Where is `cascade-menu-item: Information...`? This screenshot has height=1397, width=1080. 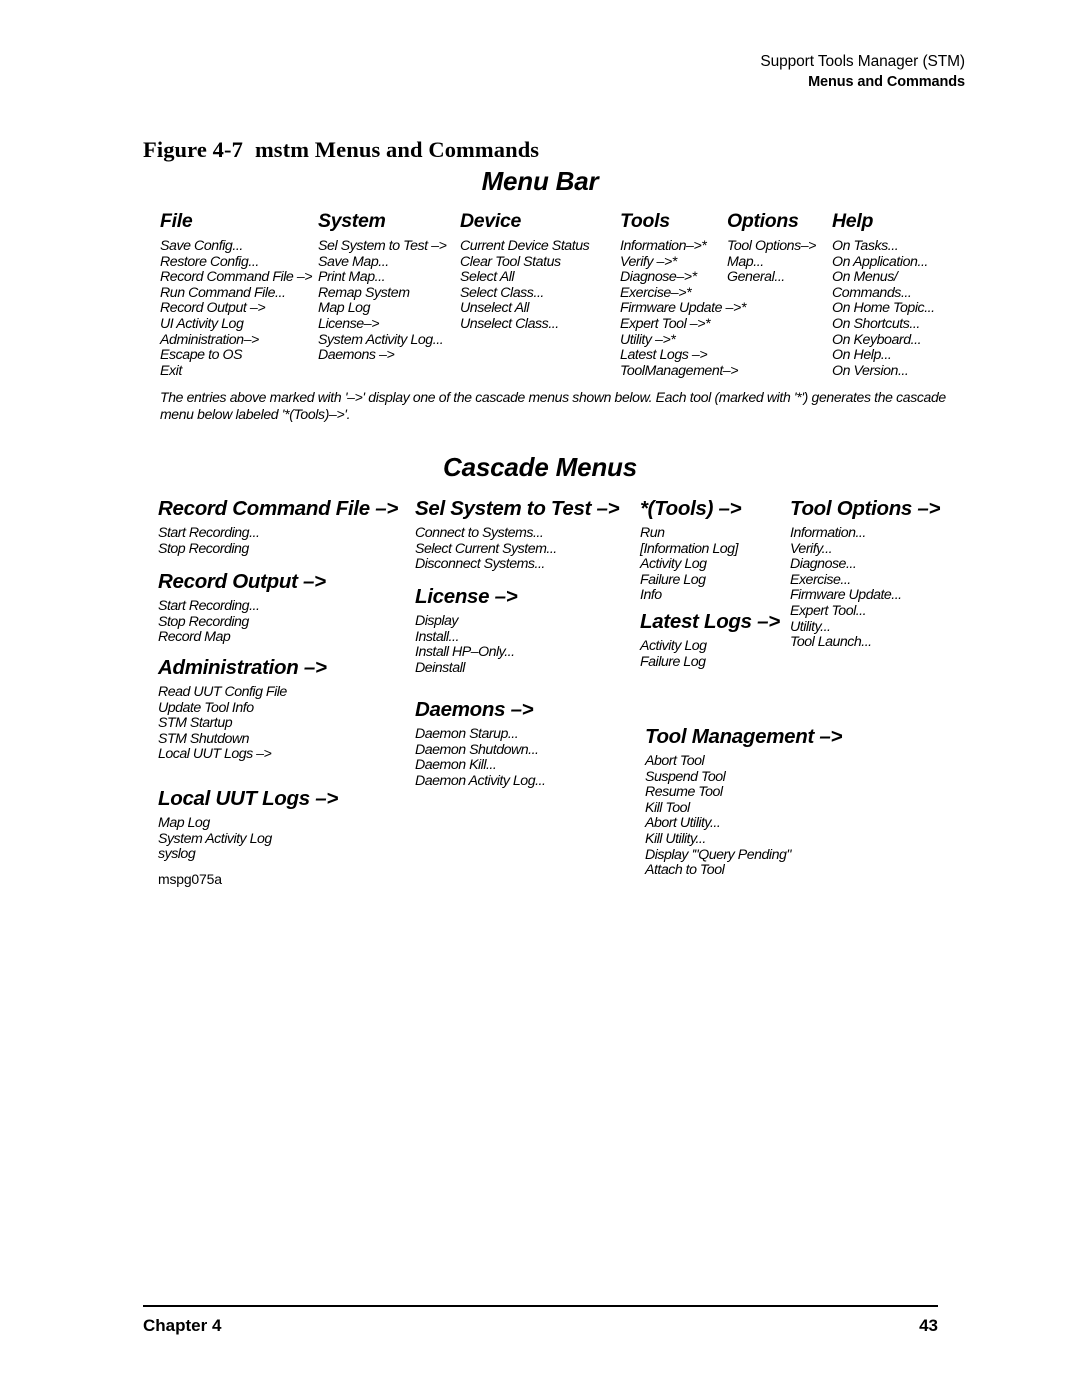 cascade-menu-item: Information... is located at coordinates (865, 533).